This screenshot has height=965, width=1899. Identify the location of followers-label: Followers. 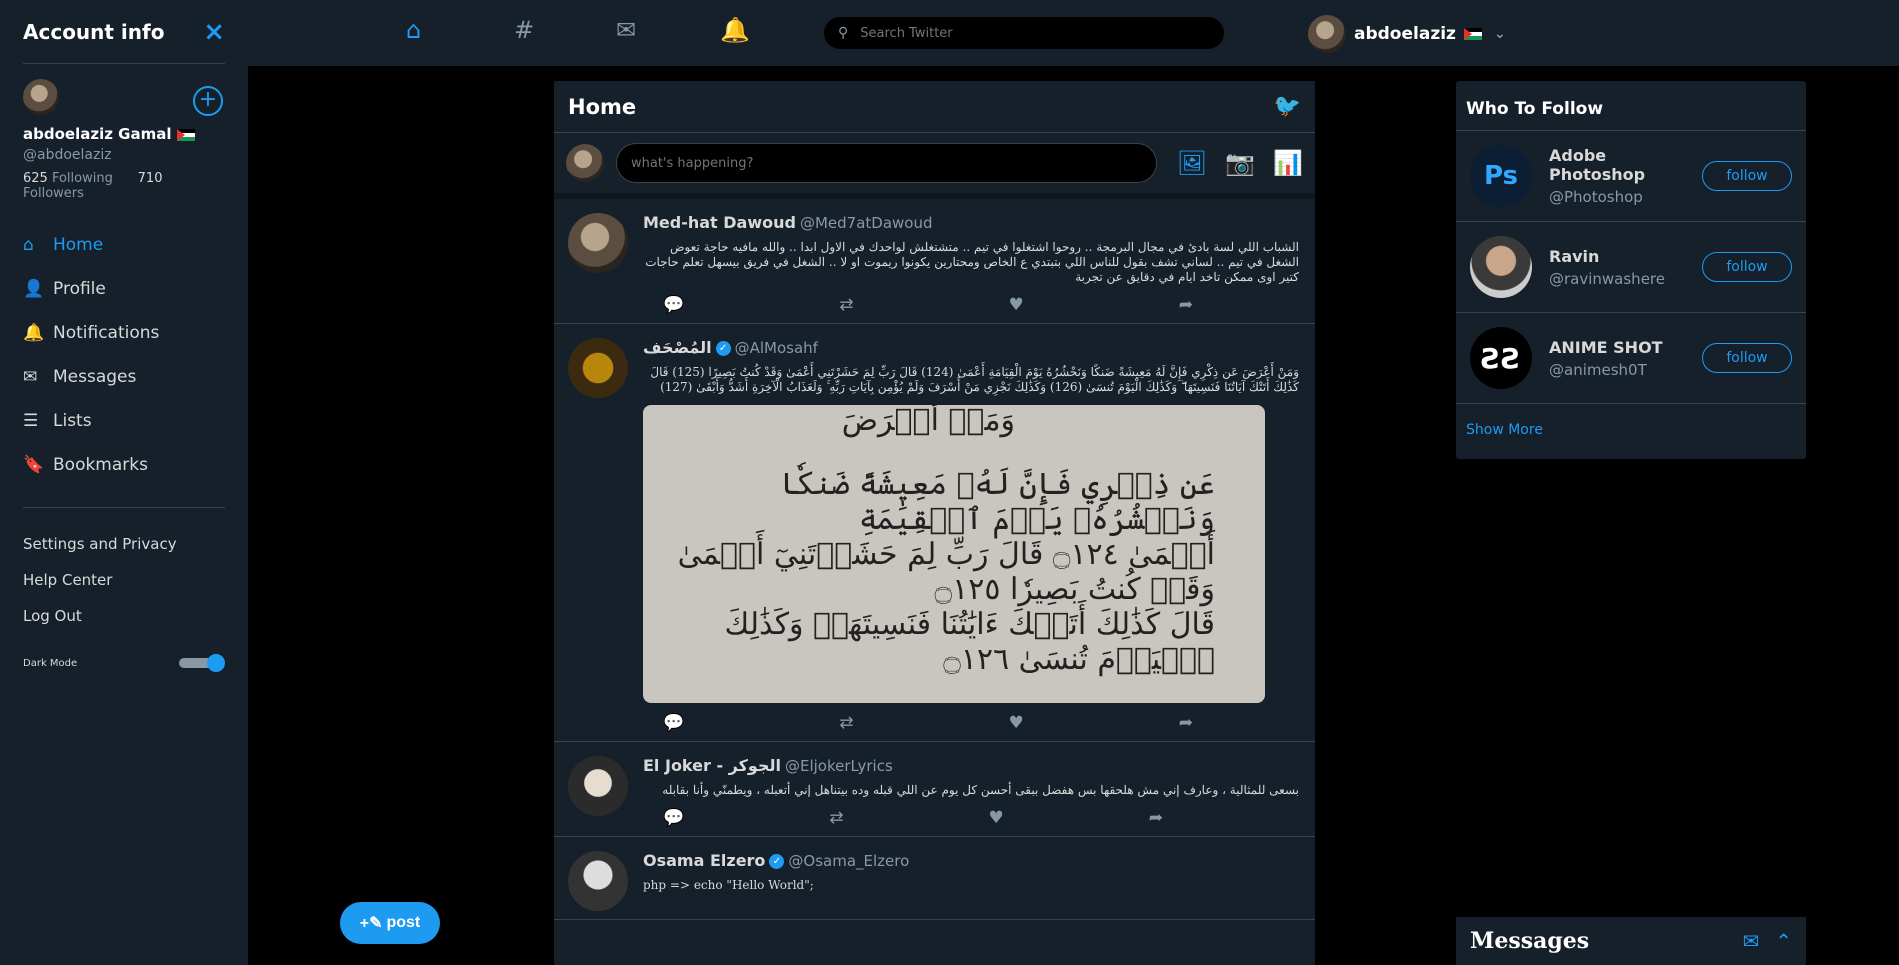
(53, 193).